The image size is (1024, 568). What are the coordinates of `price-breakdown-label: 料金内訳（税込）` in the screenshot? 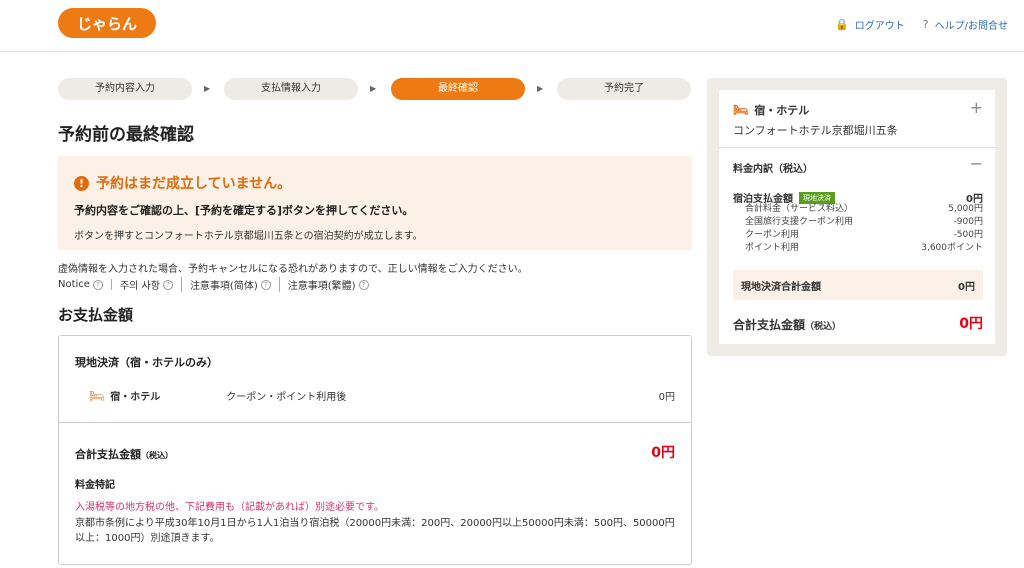 It's located at (773, 169).